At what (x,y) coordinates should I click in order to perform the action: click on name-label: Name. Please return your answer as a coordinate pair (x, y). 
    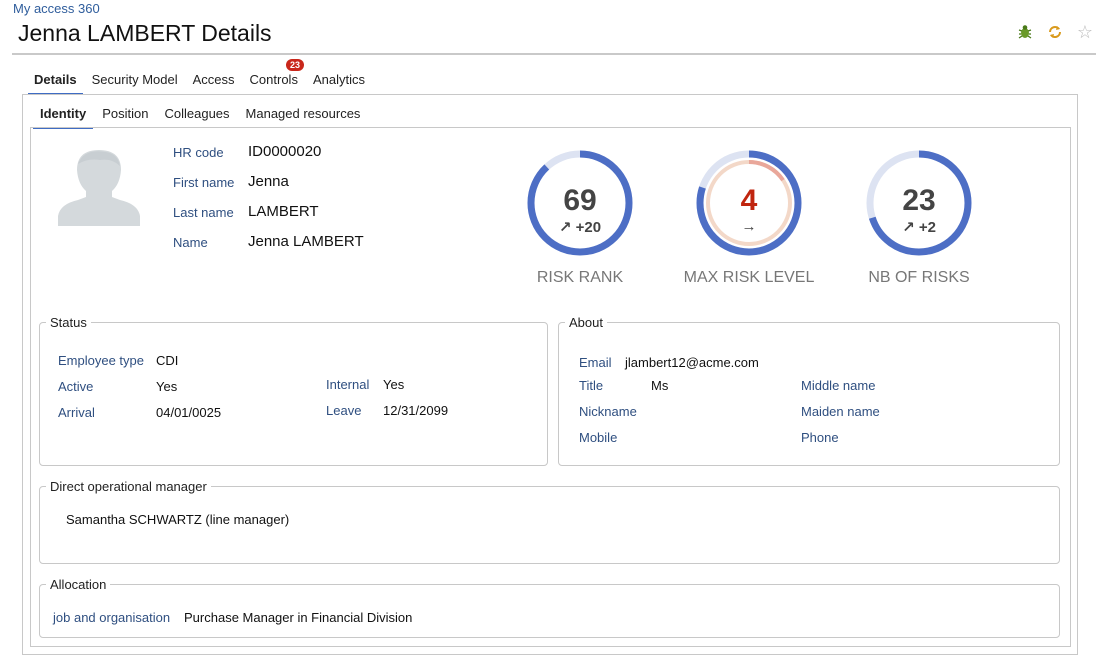
    Looking at the image, I should click on (190, 242).